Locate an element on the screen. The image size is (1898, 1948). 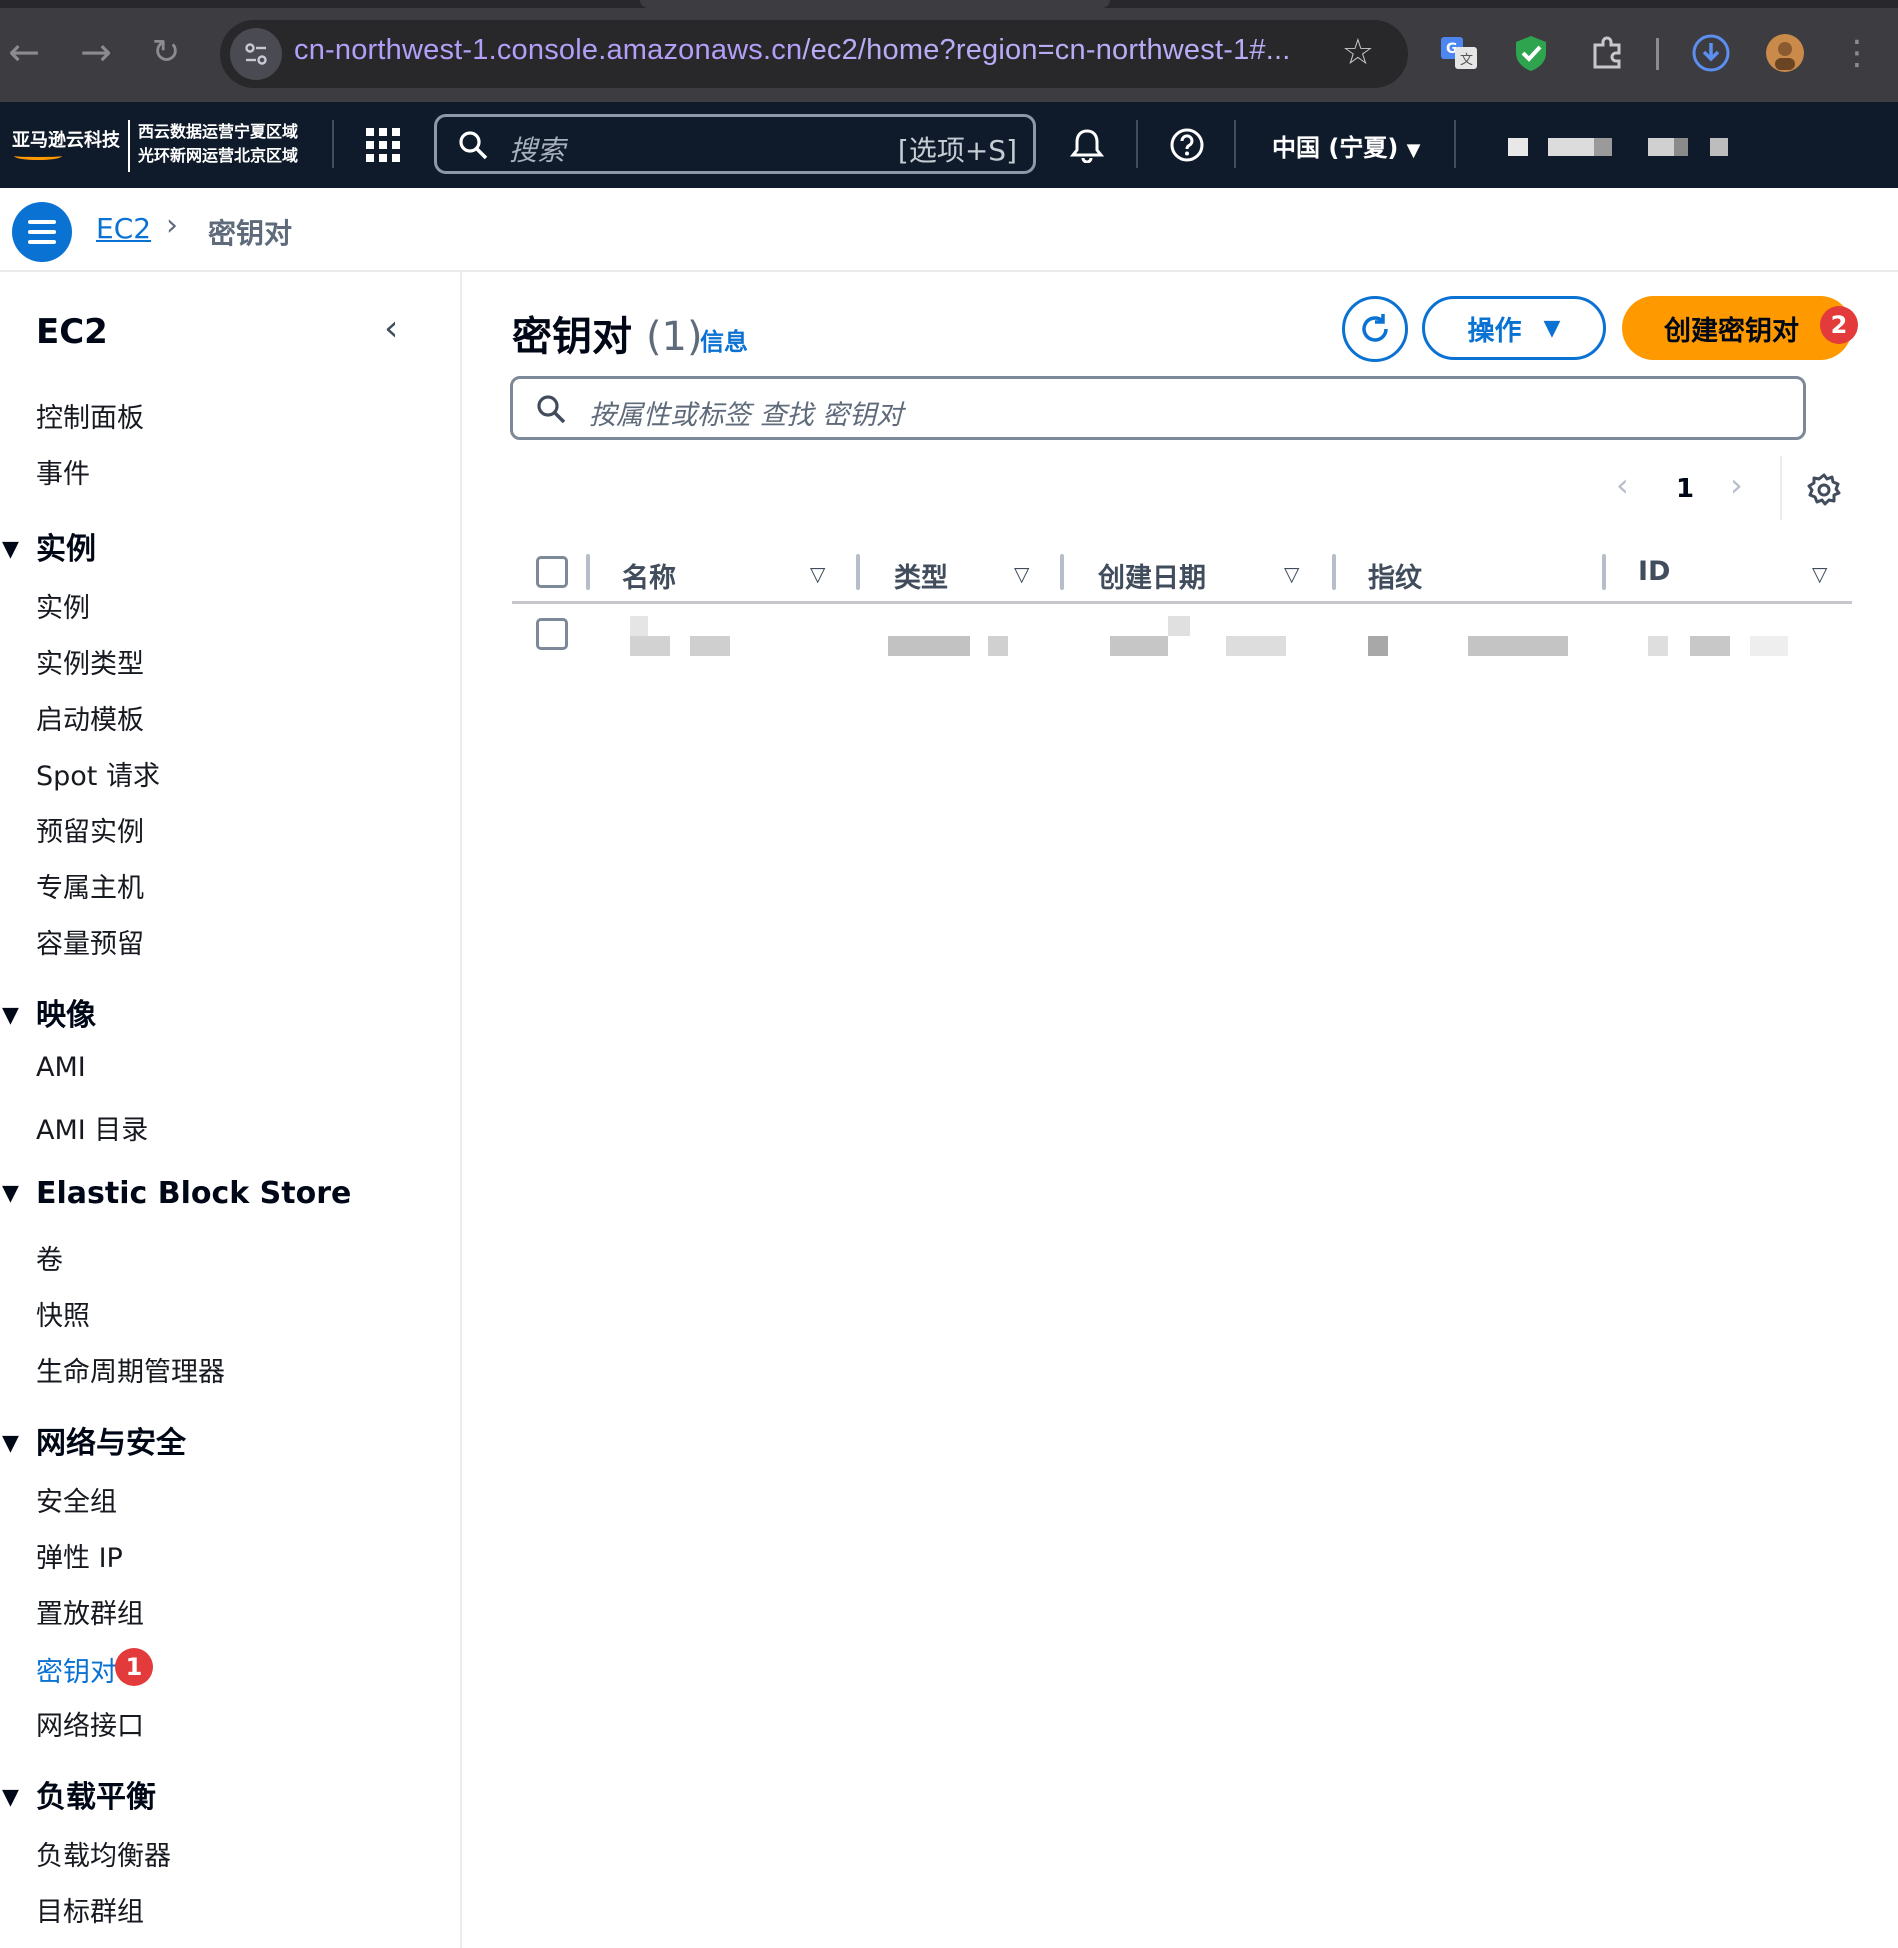
refresh-icon is located at coordinates (1375, 328).